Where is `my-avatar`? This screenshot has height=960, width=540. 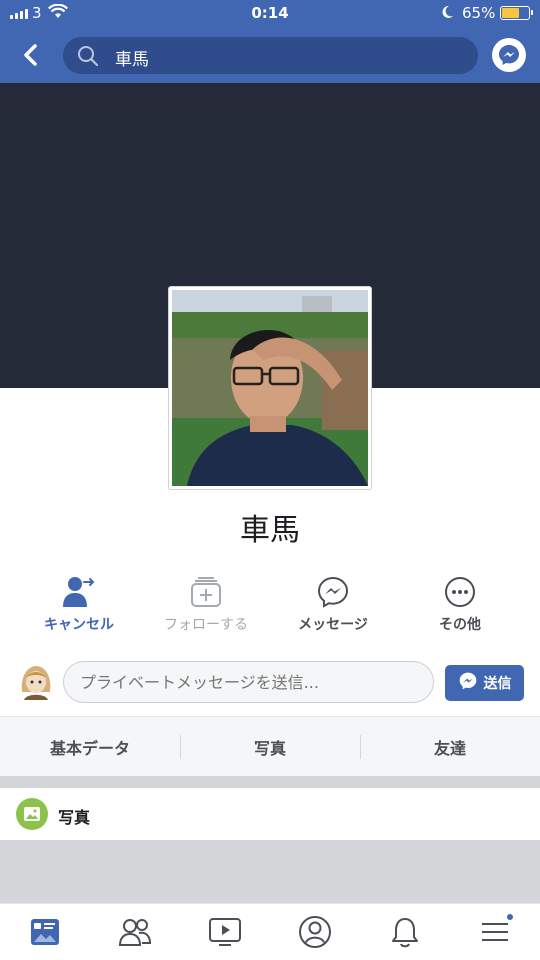 my-avatar is located at coordinates (36, 681).